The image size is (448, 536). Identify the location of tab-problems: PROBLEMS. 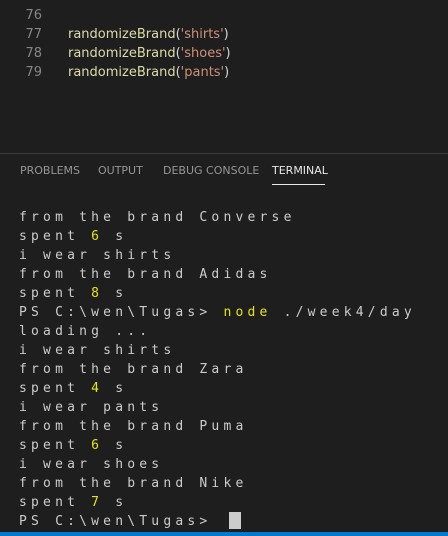
(50, 170).